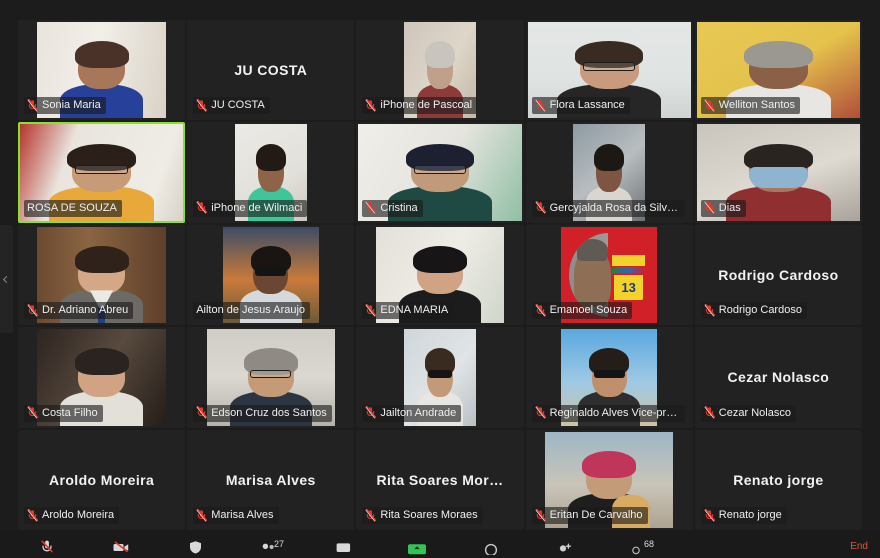  What do you see at coordinates (271, 377) in the screenshot?
I see `participant-tile: Edson Cruz dos Santos` at bounding box center [271, 377].